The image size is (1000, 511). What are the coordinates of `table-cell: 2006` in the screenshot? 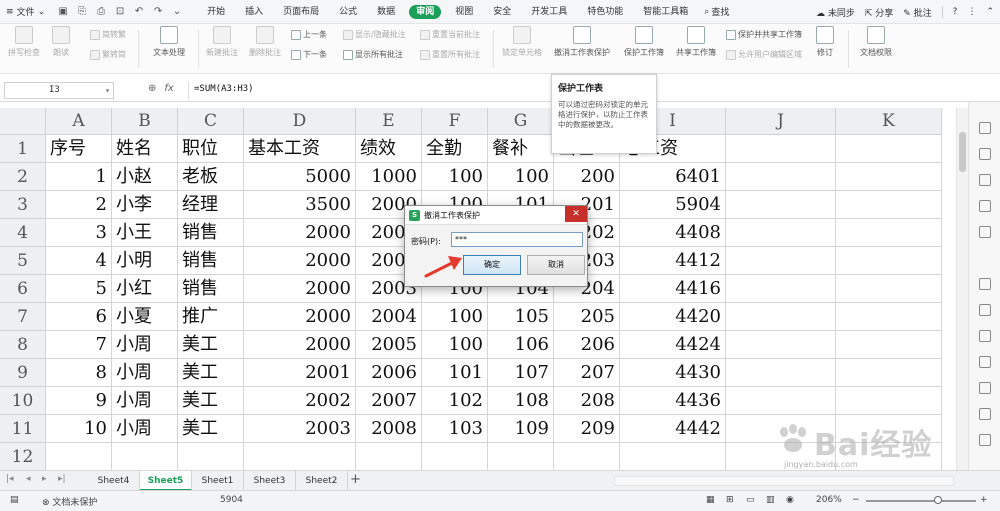 It's located at (389, 373).